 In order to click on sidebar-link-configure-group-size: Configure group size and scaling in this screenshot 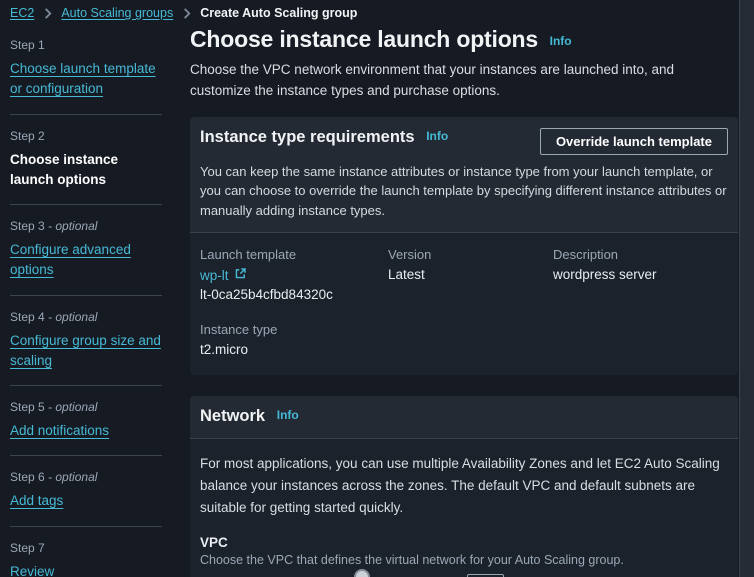, I will do `click(85, 350)`.